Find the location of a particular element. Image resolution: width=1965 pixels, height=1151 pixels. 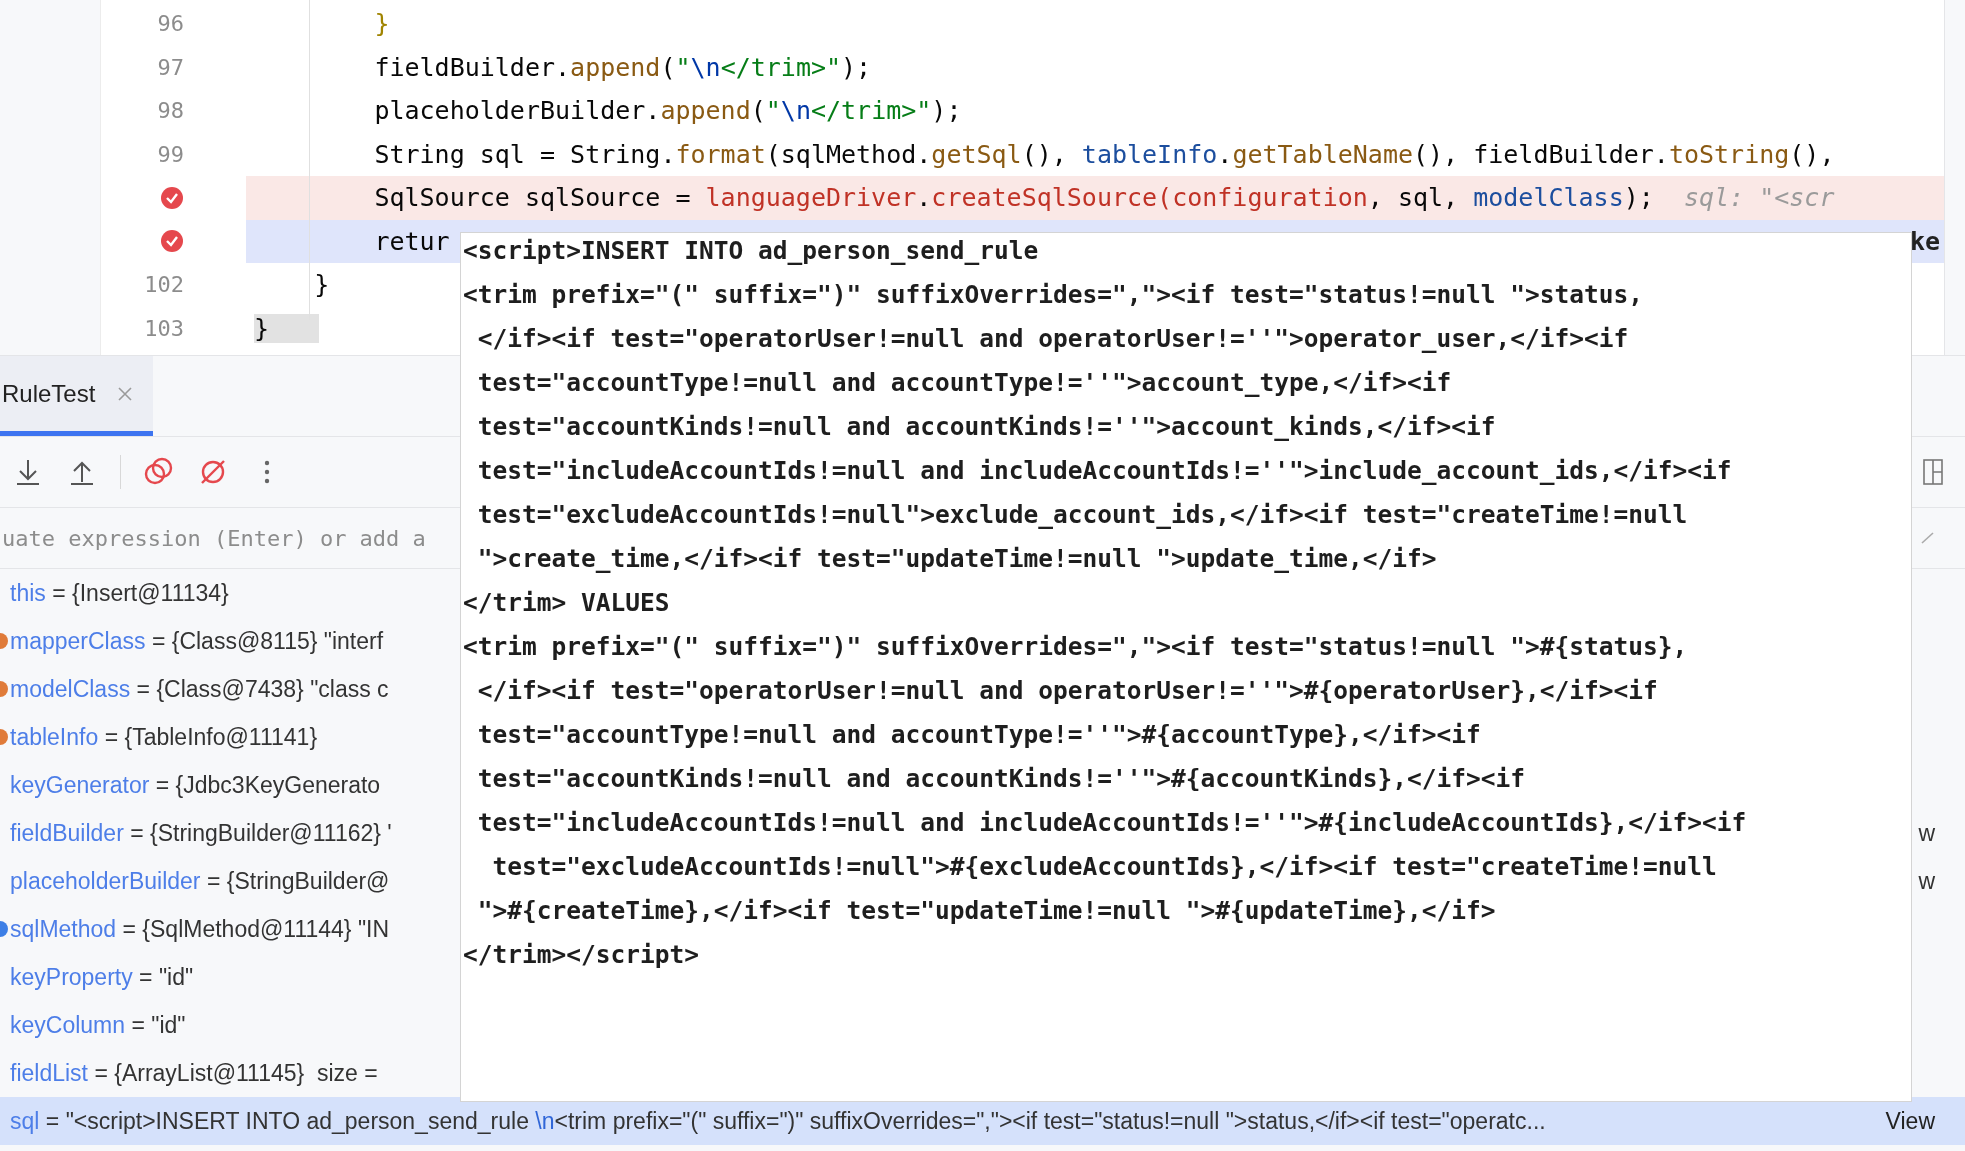

tooltip-text-line: test="accountType!=null and accountType!=''">#{accountType},</if><if is located at coordinates (979, 735).